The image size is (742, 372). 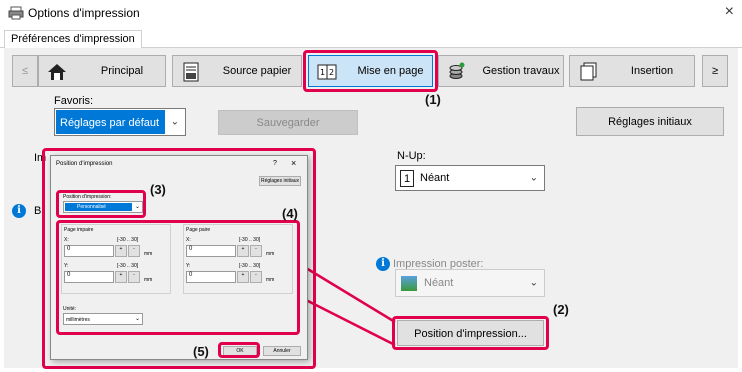 What do you see at coordinates (84, 164) in the screenshot?
I see `dialog-title: Position d'impression` at bounding box center [84, 164].